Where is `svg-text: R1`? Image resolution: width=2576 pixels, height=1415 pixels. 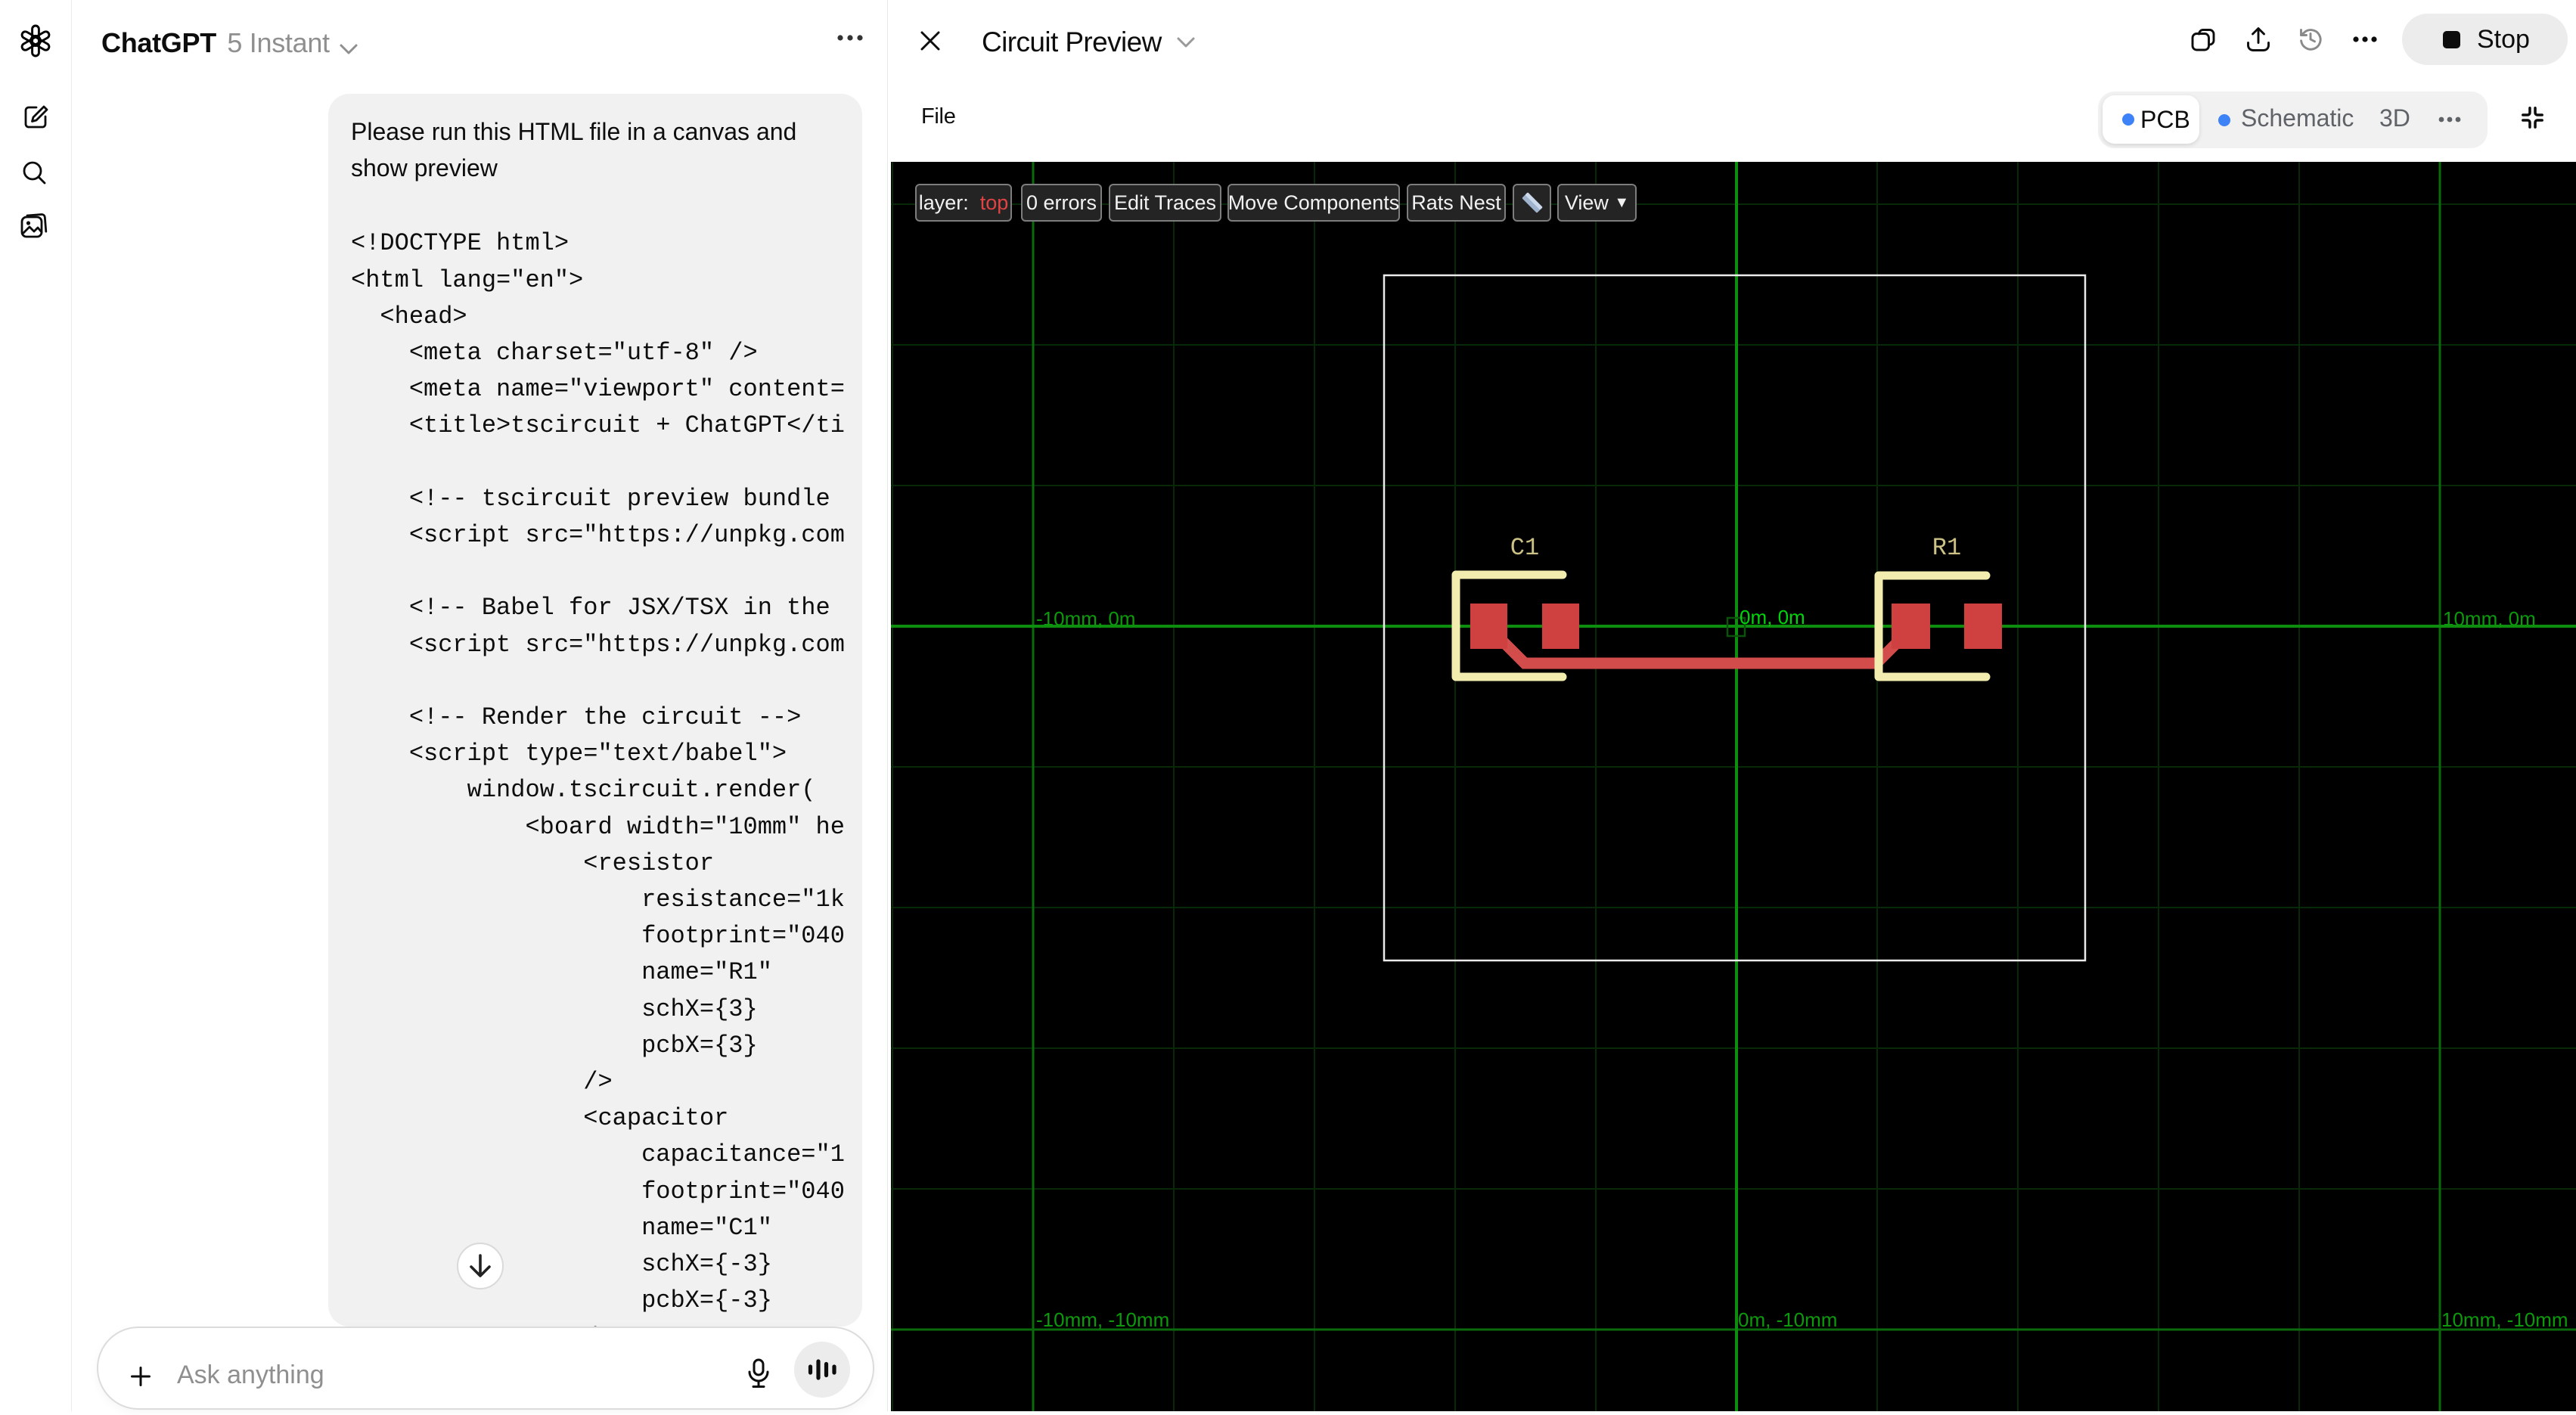 svg-text: R1 is located at coordinates (1946, 548).